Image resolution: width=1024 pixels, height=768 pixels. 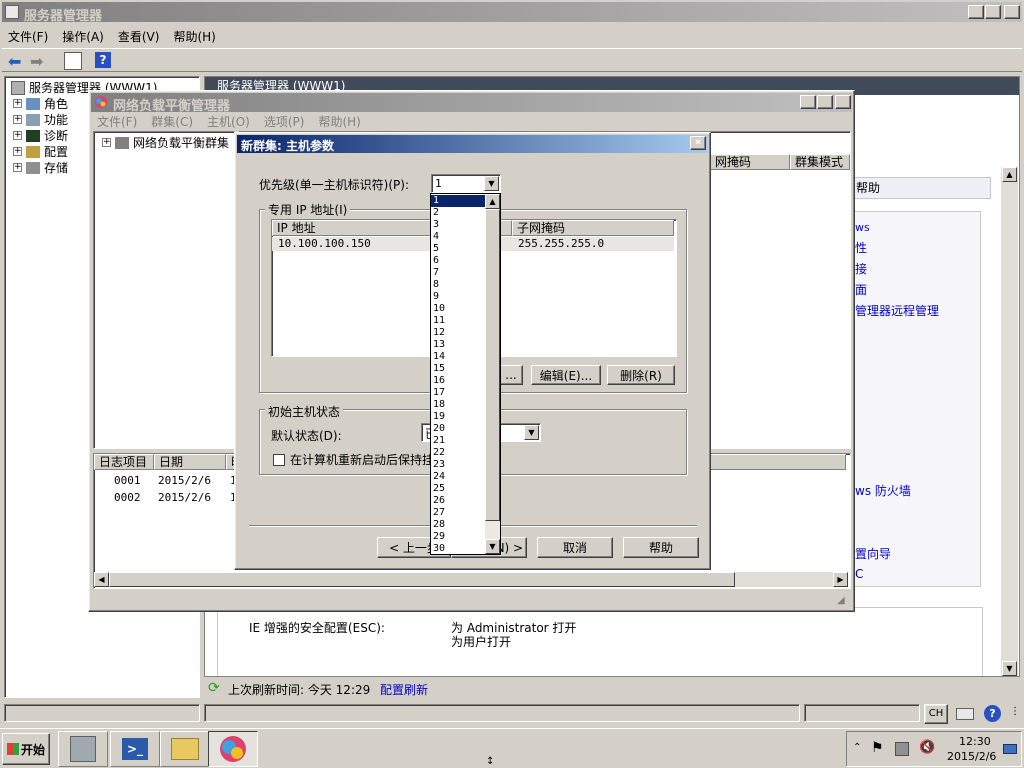 What do you see at coordinates (458, 357) in the screenshot?
I see `dropdown-option: 14` at bounding box center [458, 357].